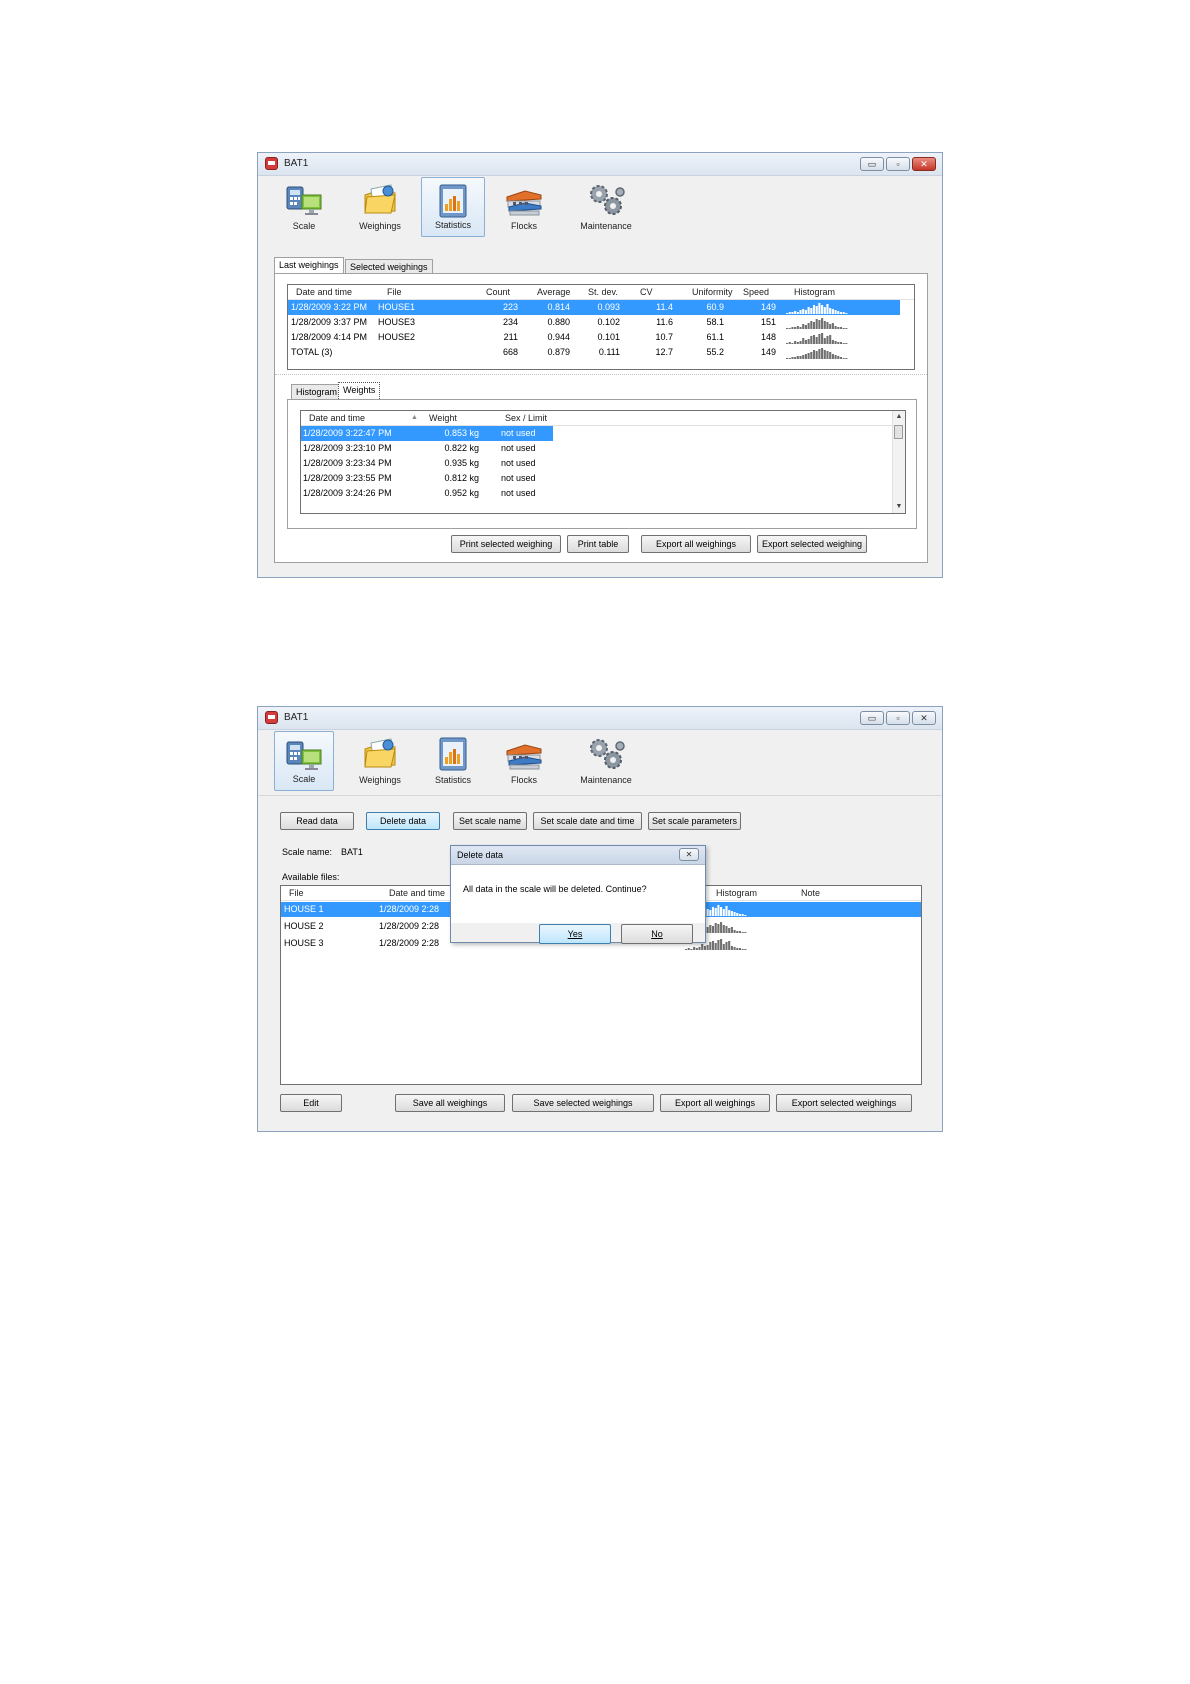  Describe the element at coordinates (587, 821) in the screenshot. I see `set-scale-date-time-button: Set scale date and time` at that location.